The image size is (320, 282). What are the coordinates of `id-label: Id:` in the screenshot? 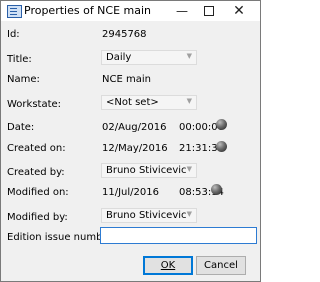 It's located at (13, 34).